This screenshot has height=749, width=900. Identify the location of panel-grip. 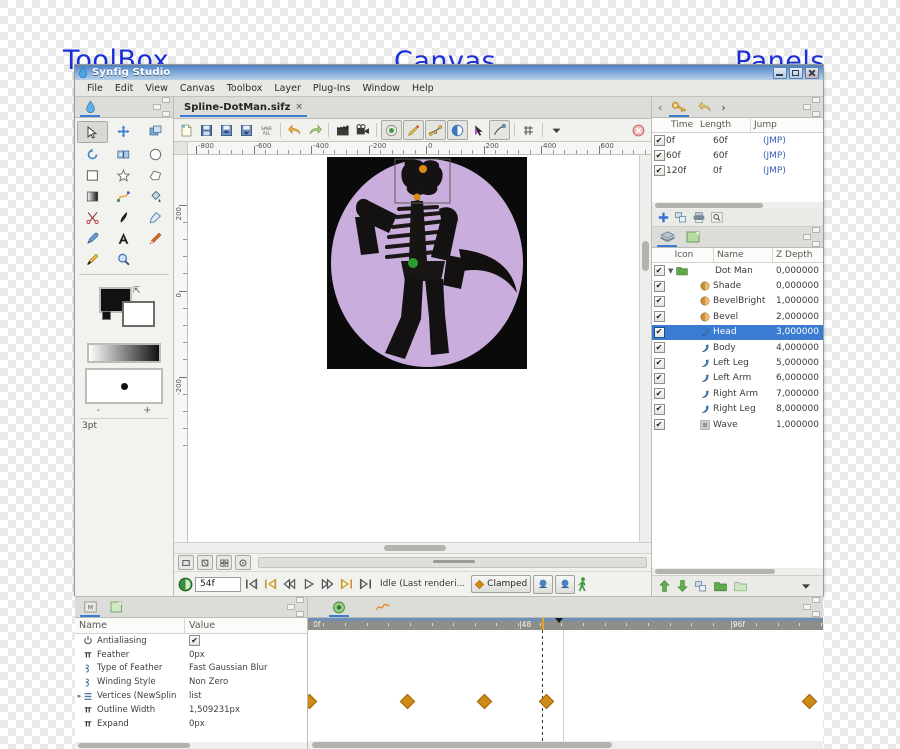
(812, 607).